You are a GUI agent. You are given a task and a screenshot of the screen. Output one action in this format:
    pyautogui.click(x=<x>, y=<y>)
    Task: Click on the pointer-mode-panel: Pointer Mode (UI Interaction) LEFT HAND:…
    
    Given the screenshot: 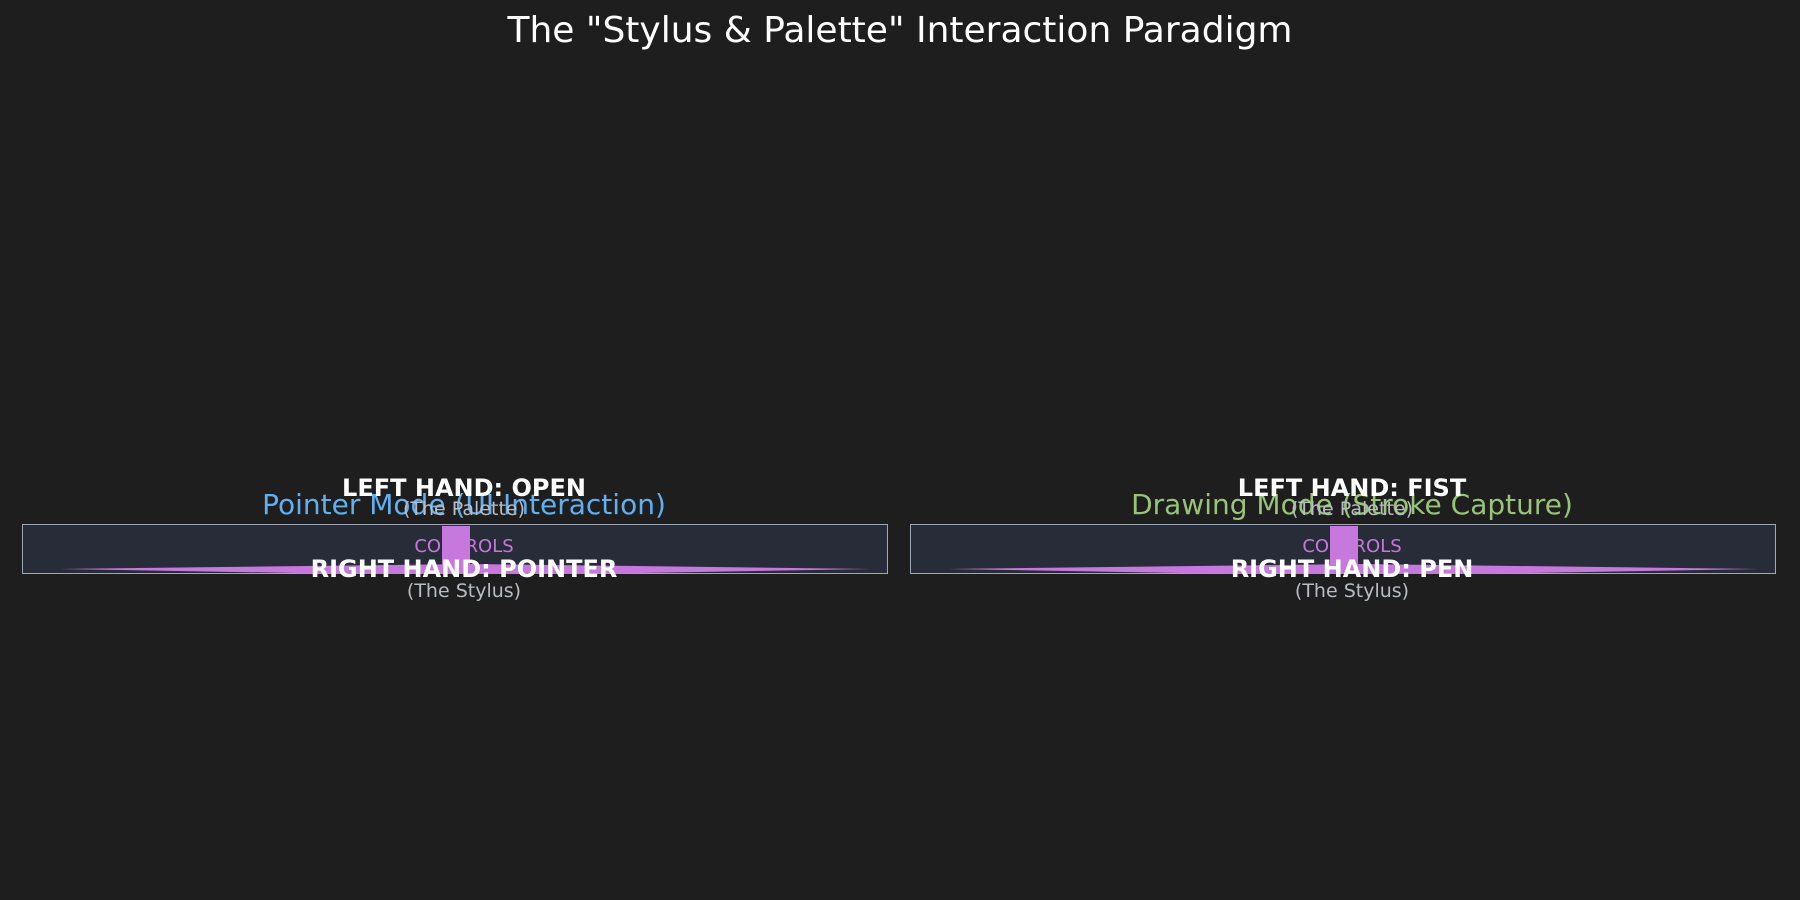 What is the action you would take?
    pyautogui.click(x=464, y=538)
    